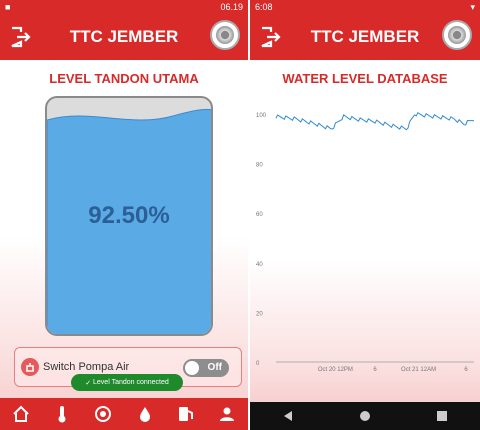  I want to click on status-time: 06.19, so click(231, 7).